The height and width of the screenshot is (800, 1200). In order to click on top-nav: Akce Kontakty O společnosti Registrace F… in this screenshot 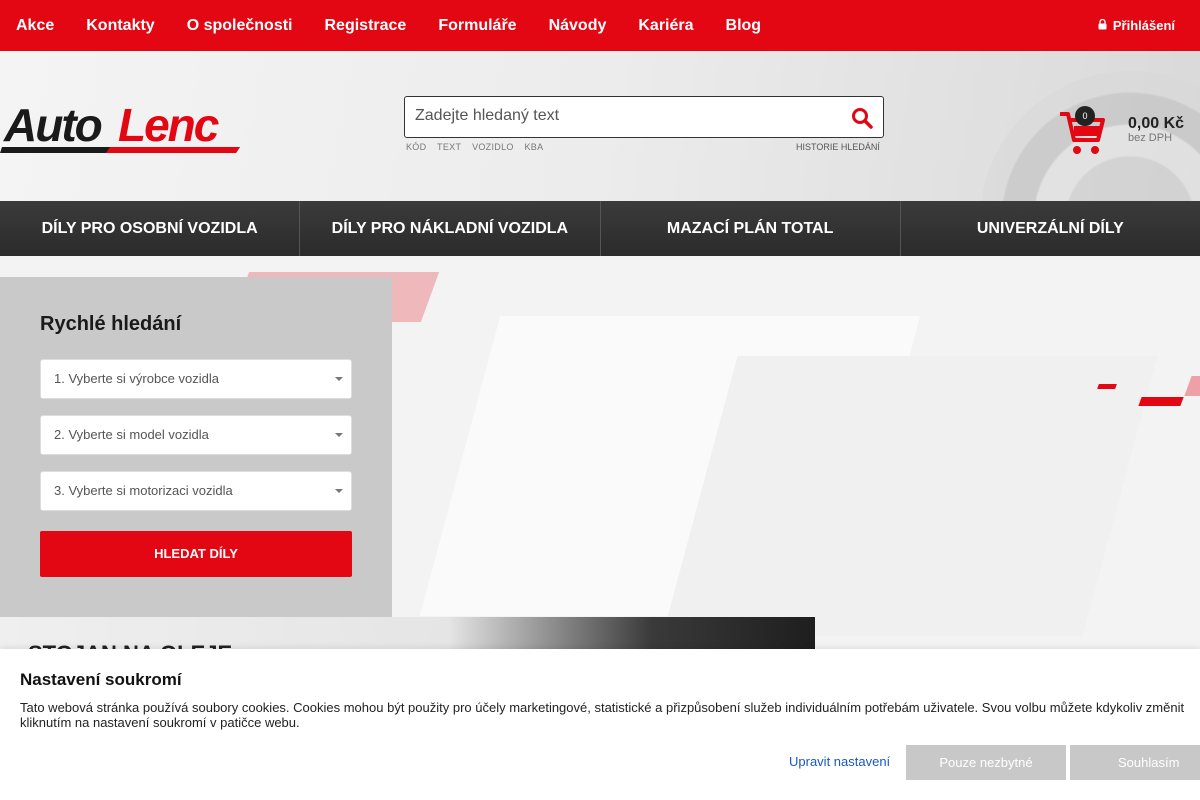, I will do `click(396, 25)`.